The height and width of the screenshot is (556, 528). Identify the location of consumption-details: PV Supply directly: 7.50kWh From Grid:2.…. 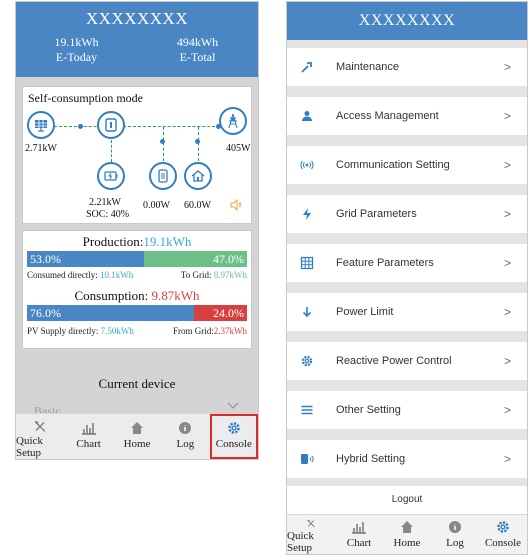
(137, 331).